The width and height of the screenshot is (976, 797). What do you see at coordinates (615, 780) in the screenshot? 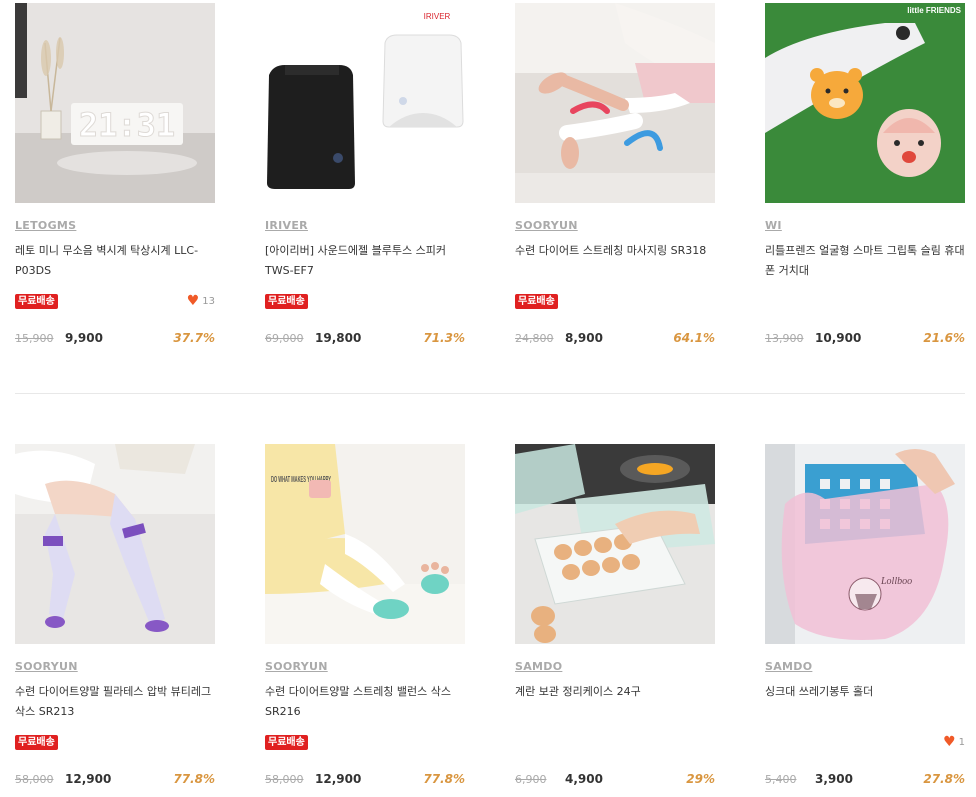
I see `price-row: 6,900 4,900 29%` at bounding box center [615, 780].